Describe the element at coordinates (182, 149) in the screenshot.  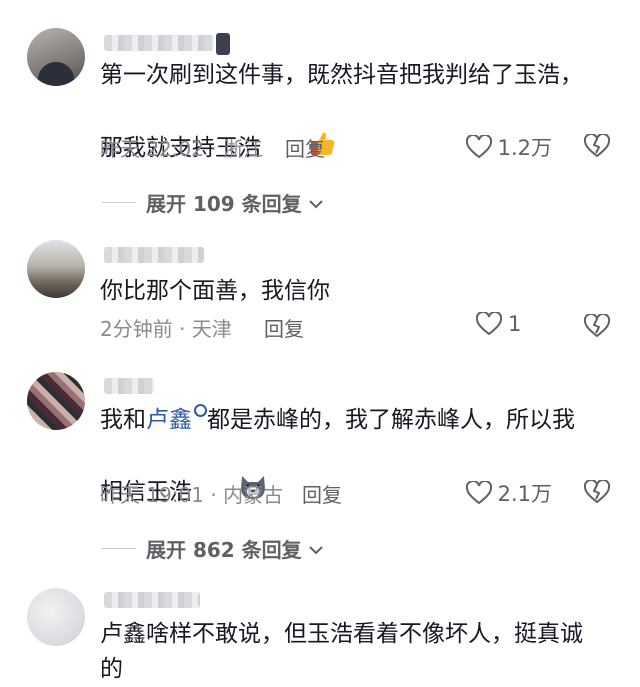
I see `comment-meta: 昨天 22:02 · 浙江` at that location.